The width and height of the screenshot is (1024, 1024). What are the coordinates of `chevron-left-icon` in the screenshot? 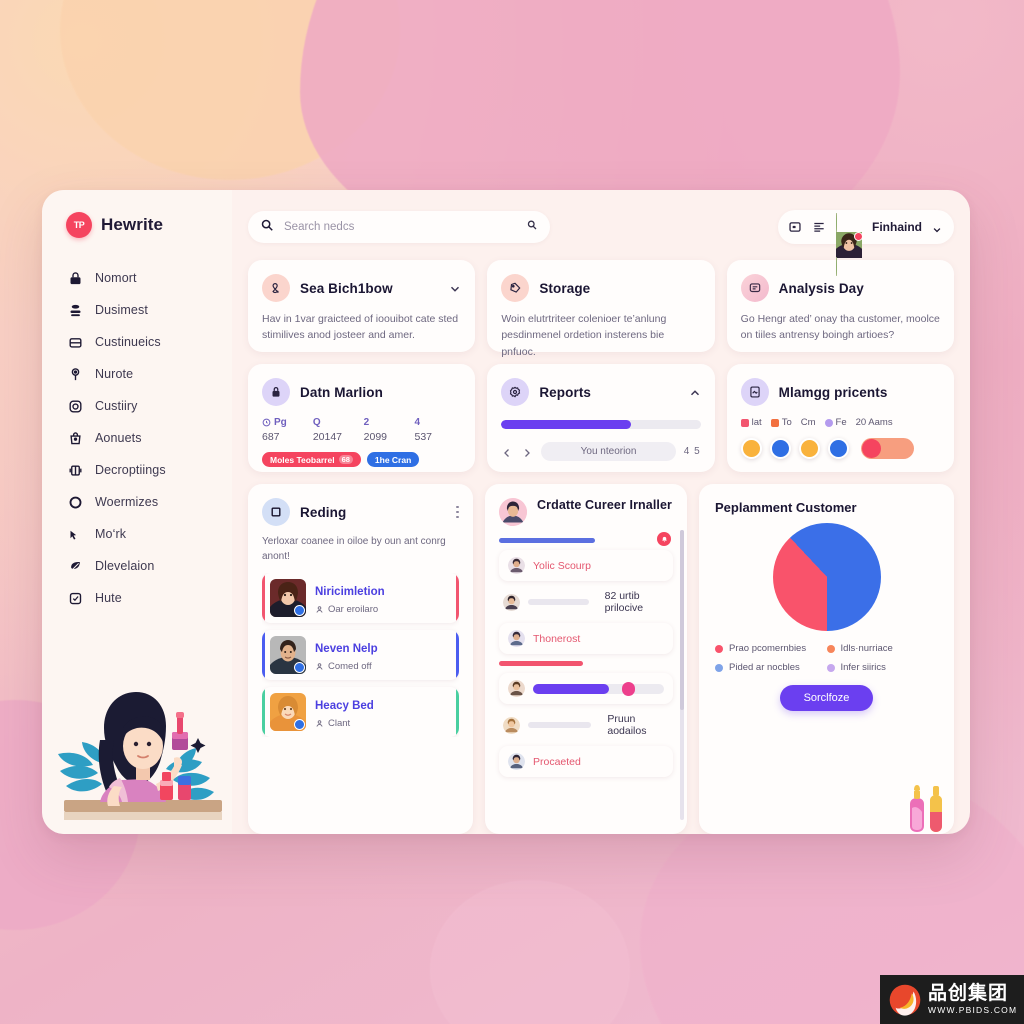 It's located at (507, 452).